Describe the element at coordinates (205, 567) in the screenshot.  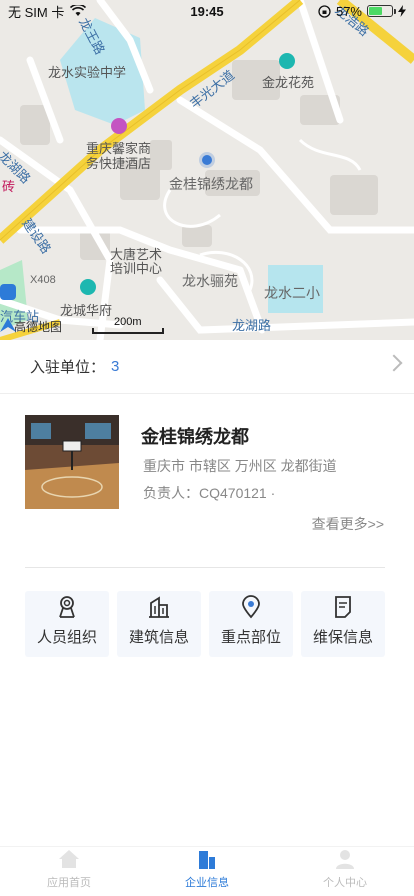
I see `section-divider` at that location.